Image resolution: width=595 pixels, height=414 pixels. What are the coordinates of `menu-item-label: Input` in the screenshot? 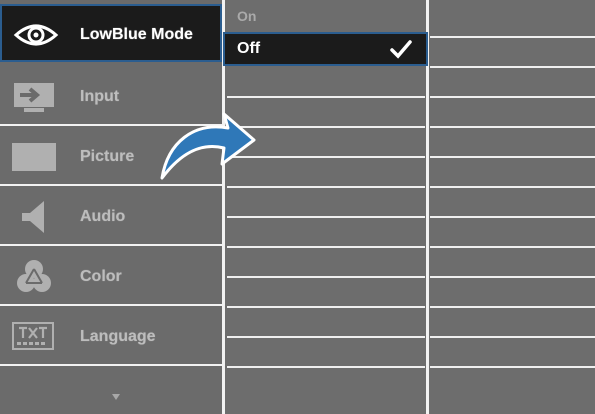 It's located at (100, 96).